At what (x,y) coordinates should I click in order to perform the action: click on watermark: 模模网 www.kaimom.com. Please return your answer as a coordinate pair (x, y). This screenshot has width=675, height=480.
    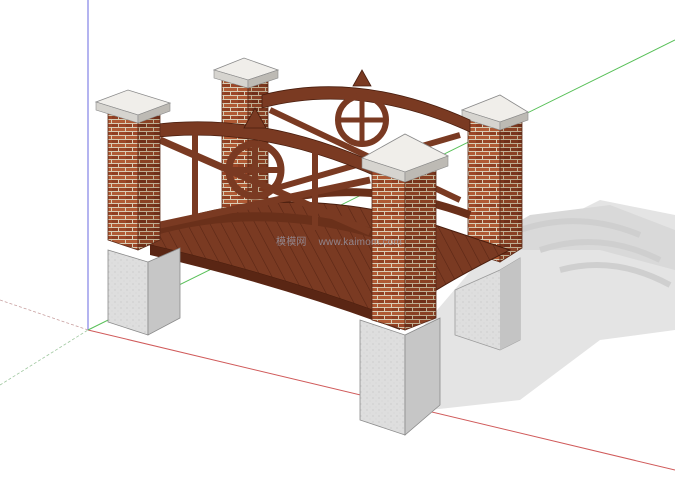
    Looking at the image, I should click on (345, 240).